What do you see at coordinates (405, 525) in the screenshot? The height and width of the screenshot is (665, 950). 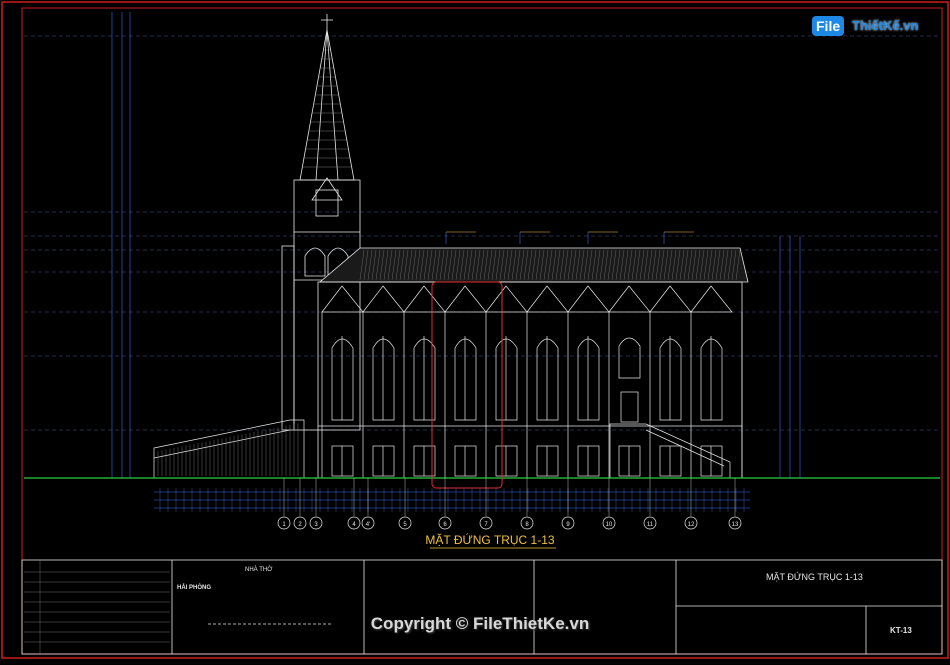 I see `axis-label: 5` at bounding box center [405, 525].